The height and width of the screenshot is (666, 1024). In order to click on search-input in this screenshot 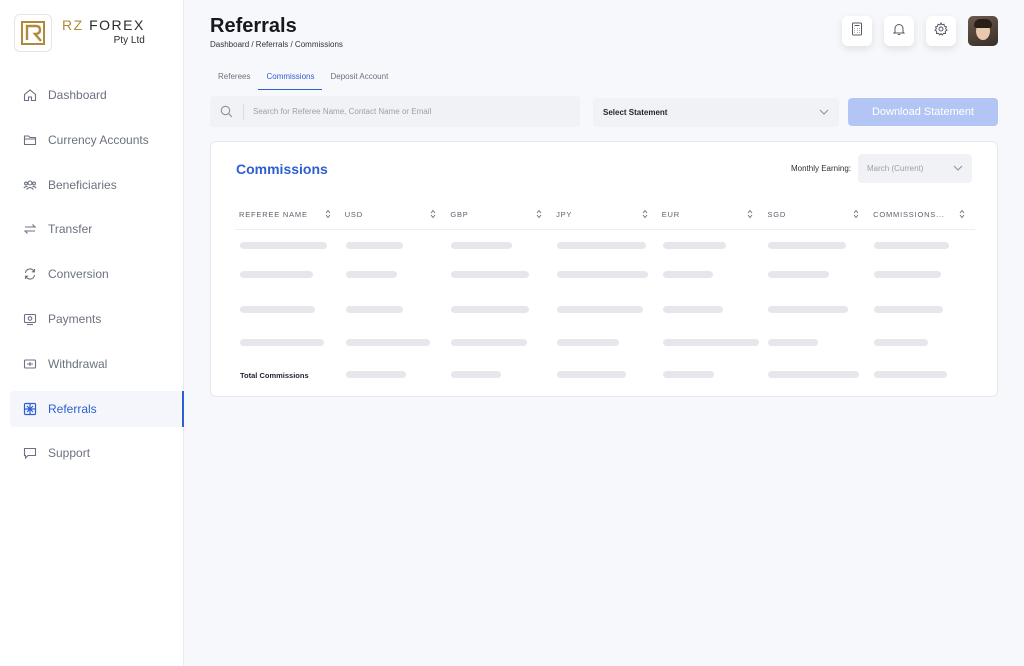, I will do `click(403, 111)`.